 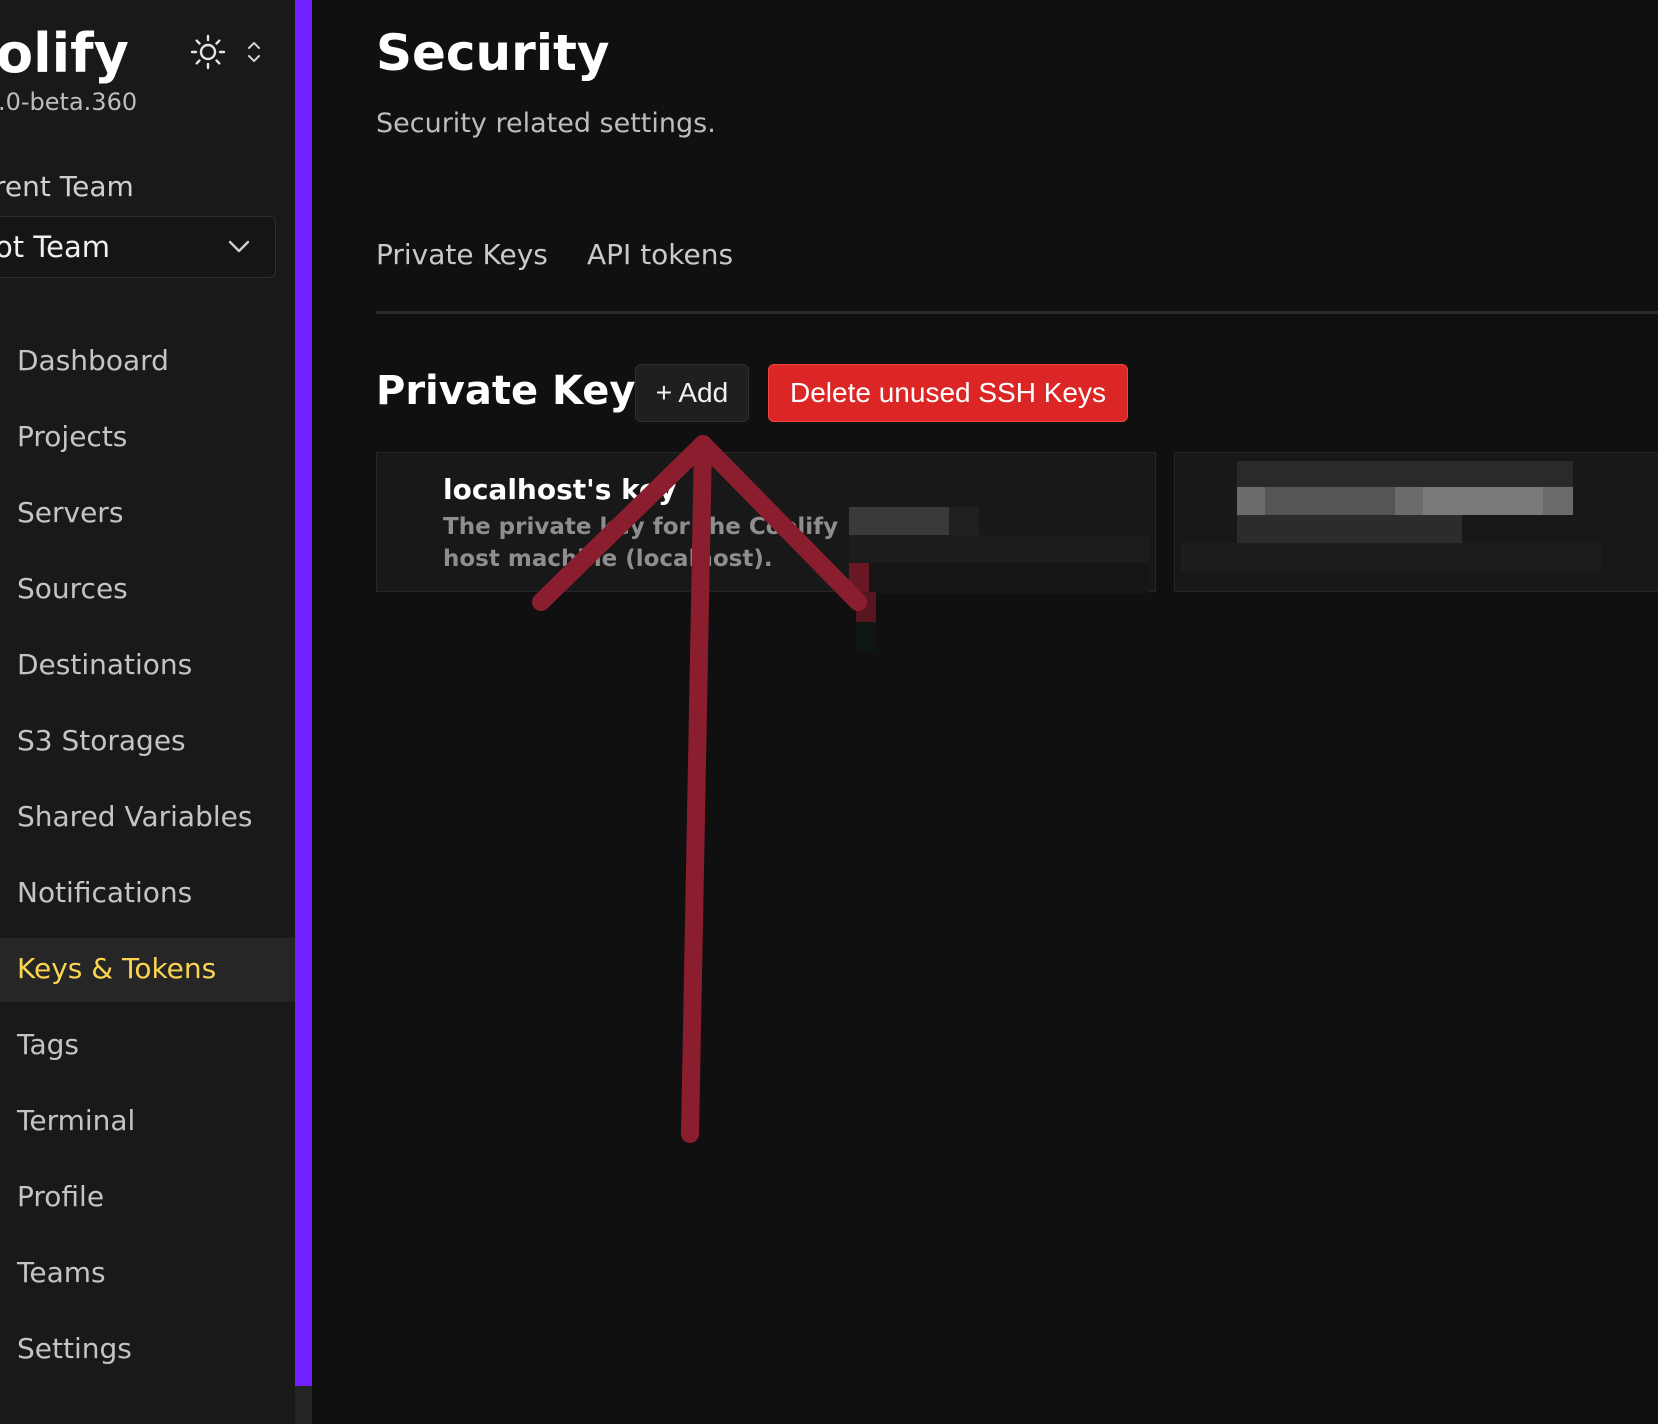 What do you see at coordinates (147, 1198) in the screenshot?
I see `sidebar-item-profile: Profile` at bounding box center [147, 1198].